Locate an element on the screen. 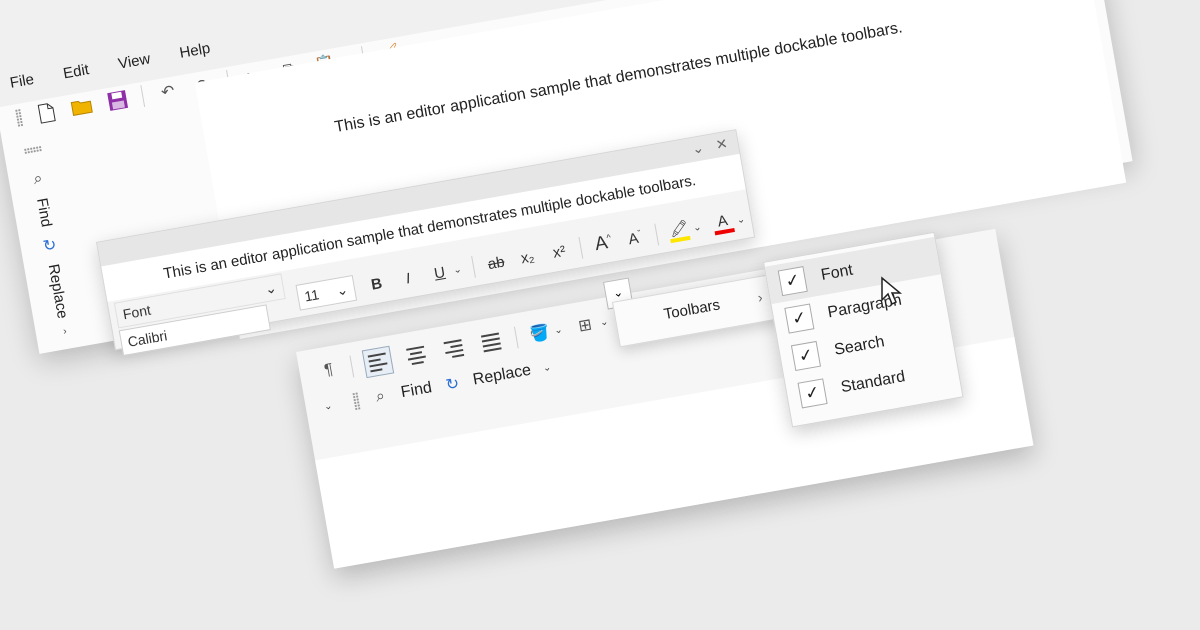  font-size-combo: 11 ⌄ is located at coordinates (326, 292).